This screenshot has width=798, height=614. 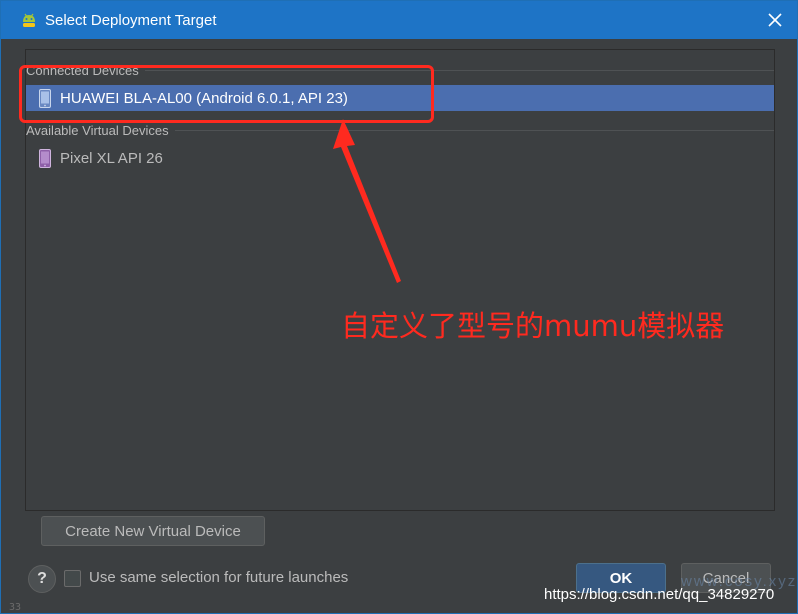 What do you see at coordinates (82, 70) in the screenshot?
I see `section-header-label: Connected Devices` at bounding box center [82, 70].